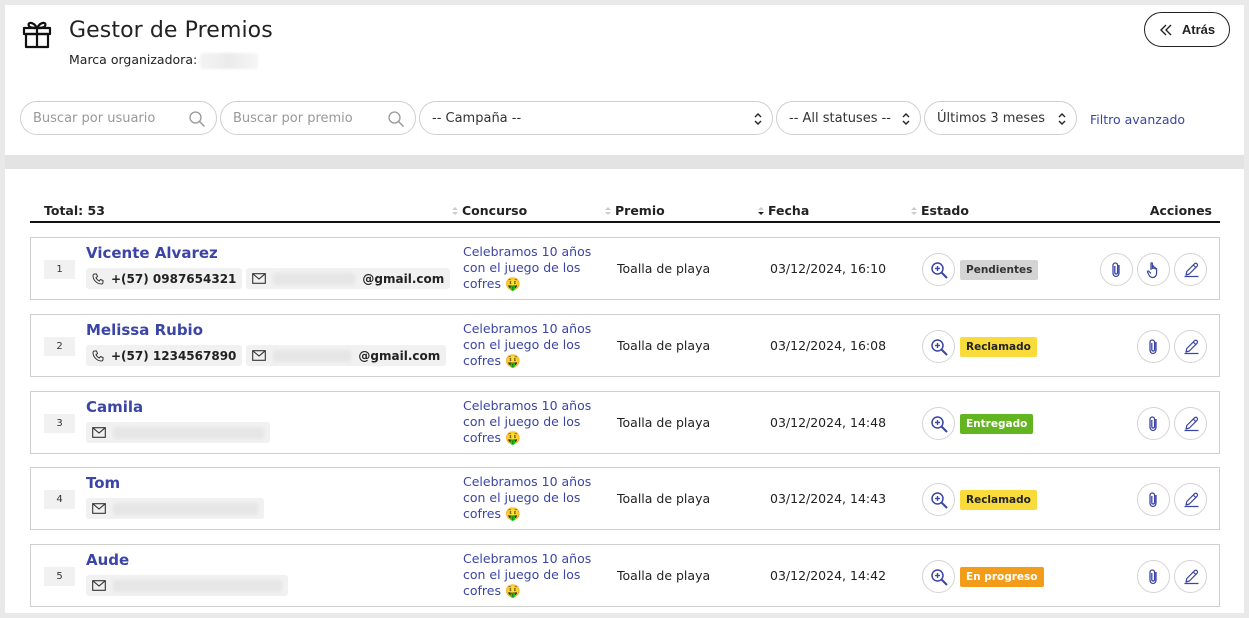 Image resolution: width=1249 pixels, height=618 pixels. What do you see at coordinates (998, 347) in the screenshot?
I see `status-badge: Reclamado` at bounding box center [998, 347].